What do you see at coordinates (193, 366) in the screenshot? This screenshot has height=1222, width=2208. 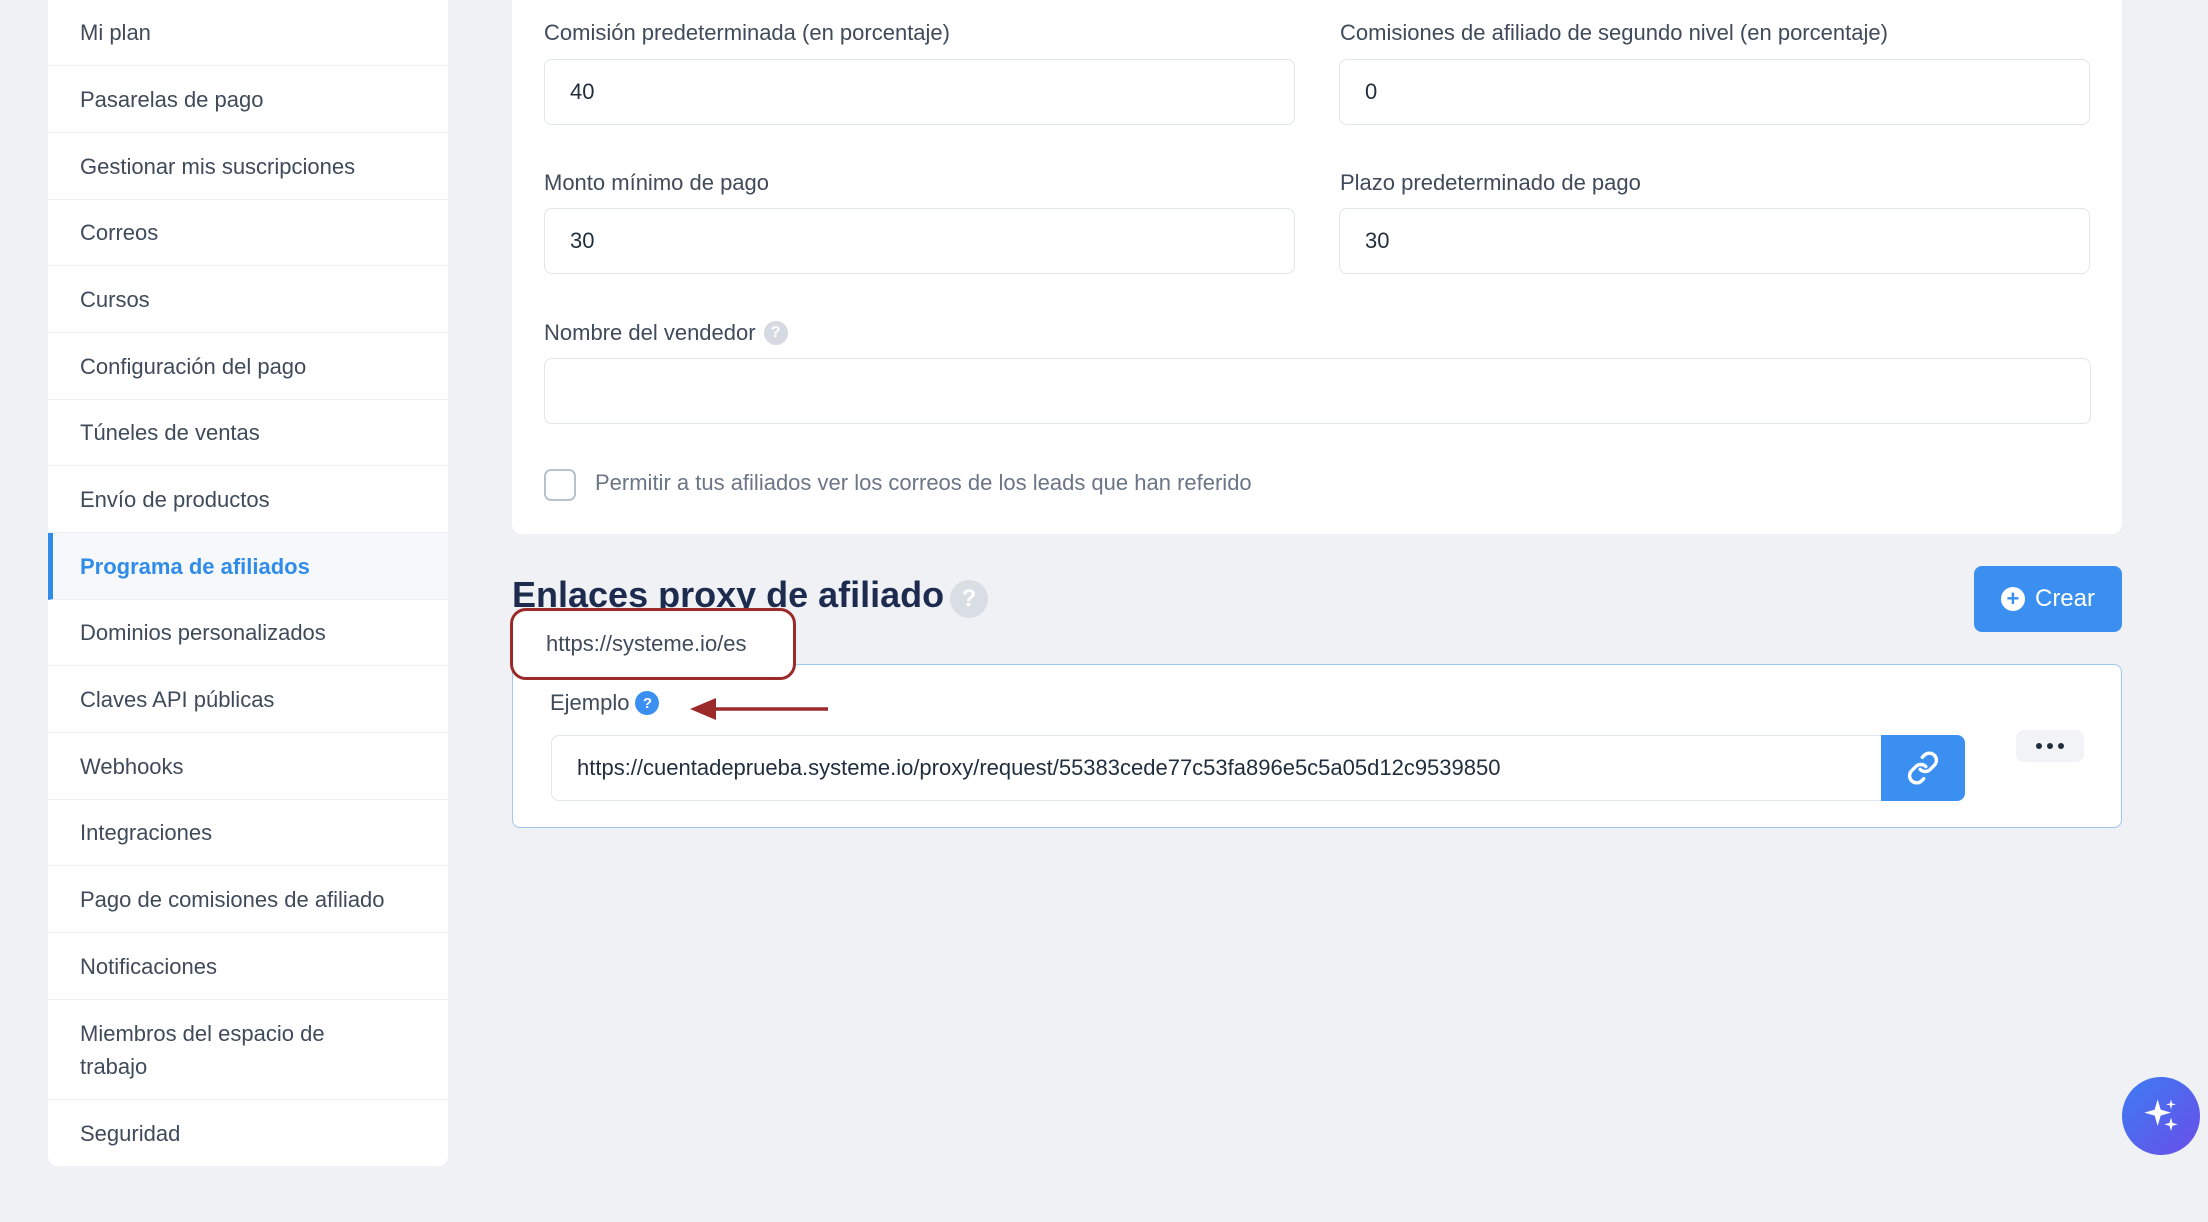 I see `sidebar-item-label: Configuración del pago` at bounding box center [193, 366].